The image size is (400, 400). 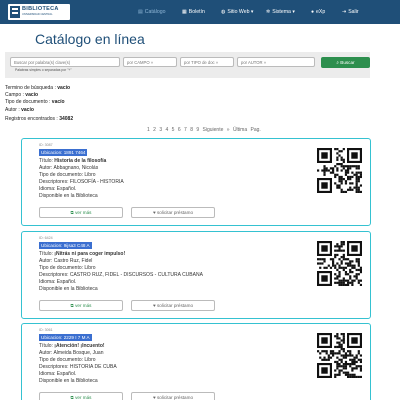 What do you see at coordinates (318, 12) in the screenshot?
I see `nav-exp: ● eXp` at bounding box center [318, 12].